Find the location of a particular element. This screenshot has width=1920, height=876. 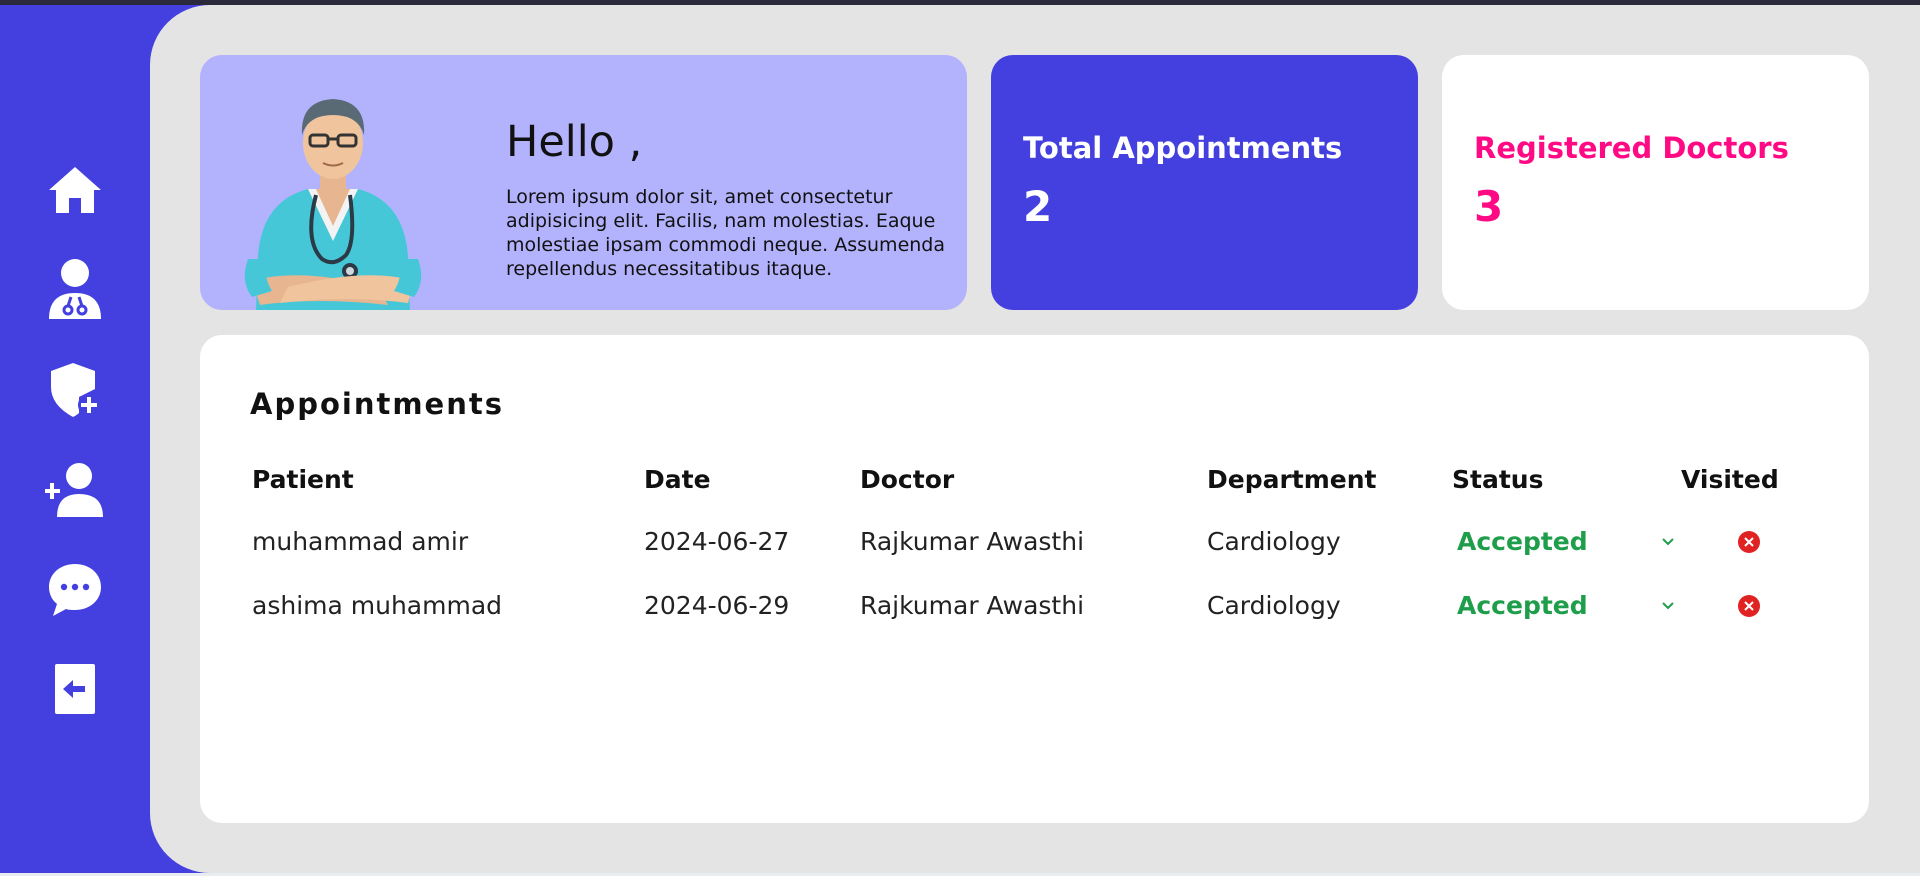

welcome-title: Hello , is located at coordinates (574, 142).